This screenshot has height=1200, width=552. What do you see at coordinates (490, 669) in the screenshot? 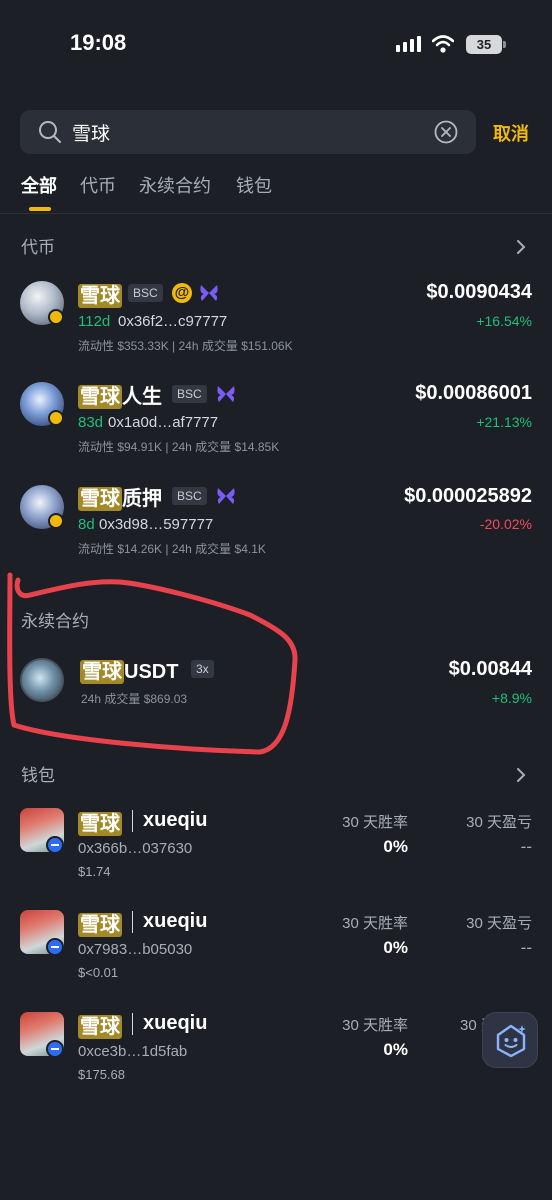
I see `perp-price: $0.00844` at bounding box center [490, 669].